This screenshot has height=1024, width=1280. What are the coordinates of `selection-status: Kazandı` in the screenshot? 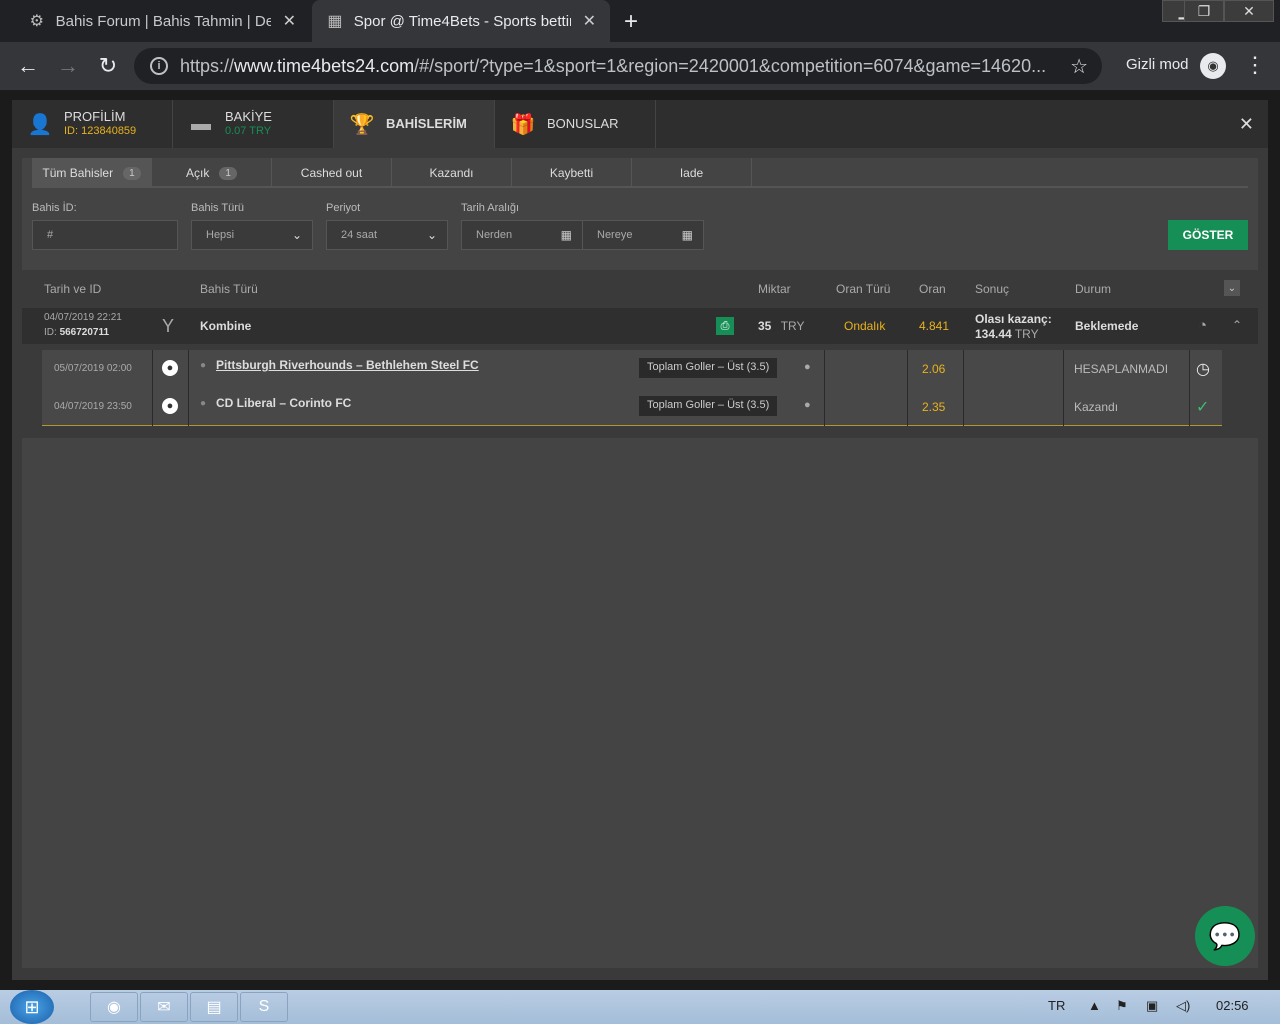 It's located at (1096, 407).